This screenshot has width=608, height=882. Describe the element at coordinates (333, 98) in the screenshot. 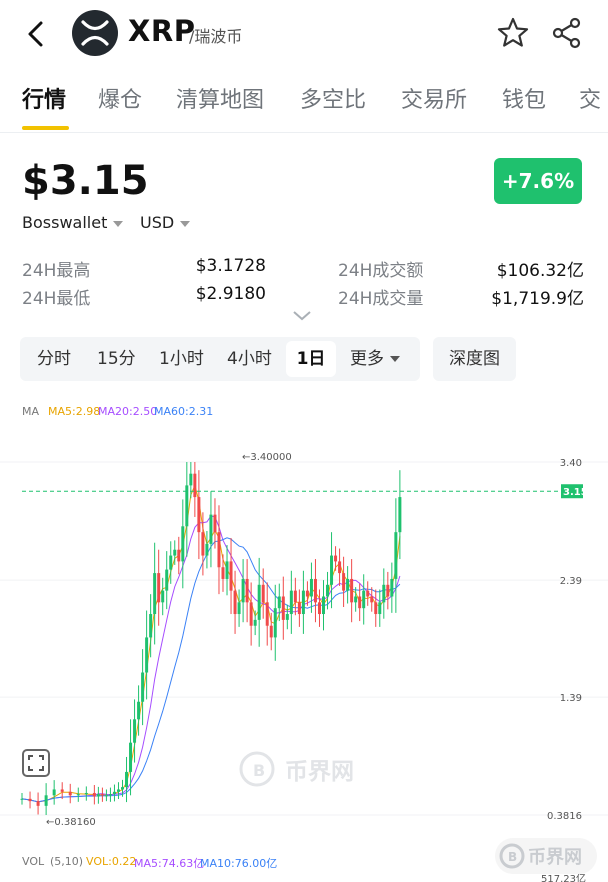

I see `tab-long-short-ratio: 多空比` at that location.